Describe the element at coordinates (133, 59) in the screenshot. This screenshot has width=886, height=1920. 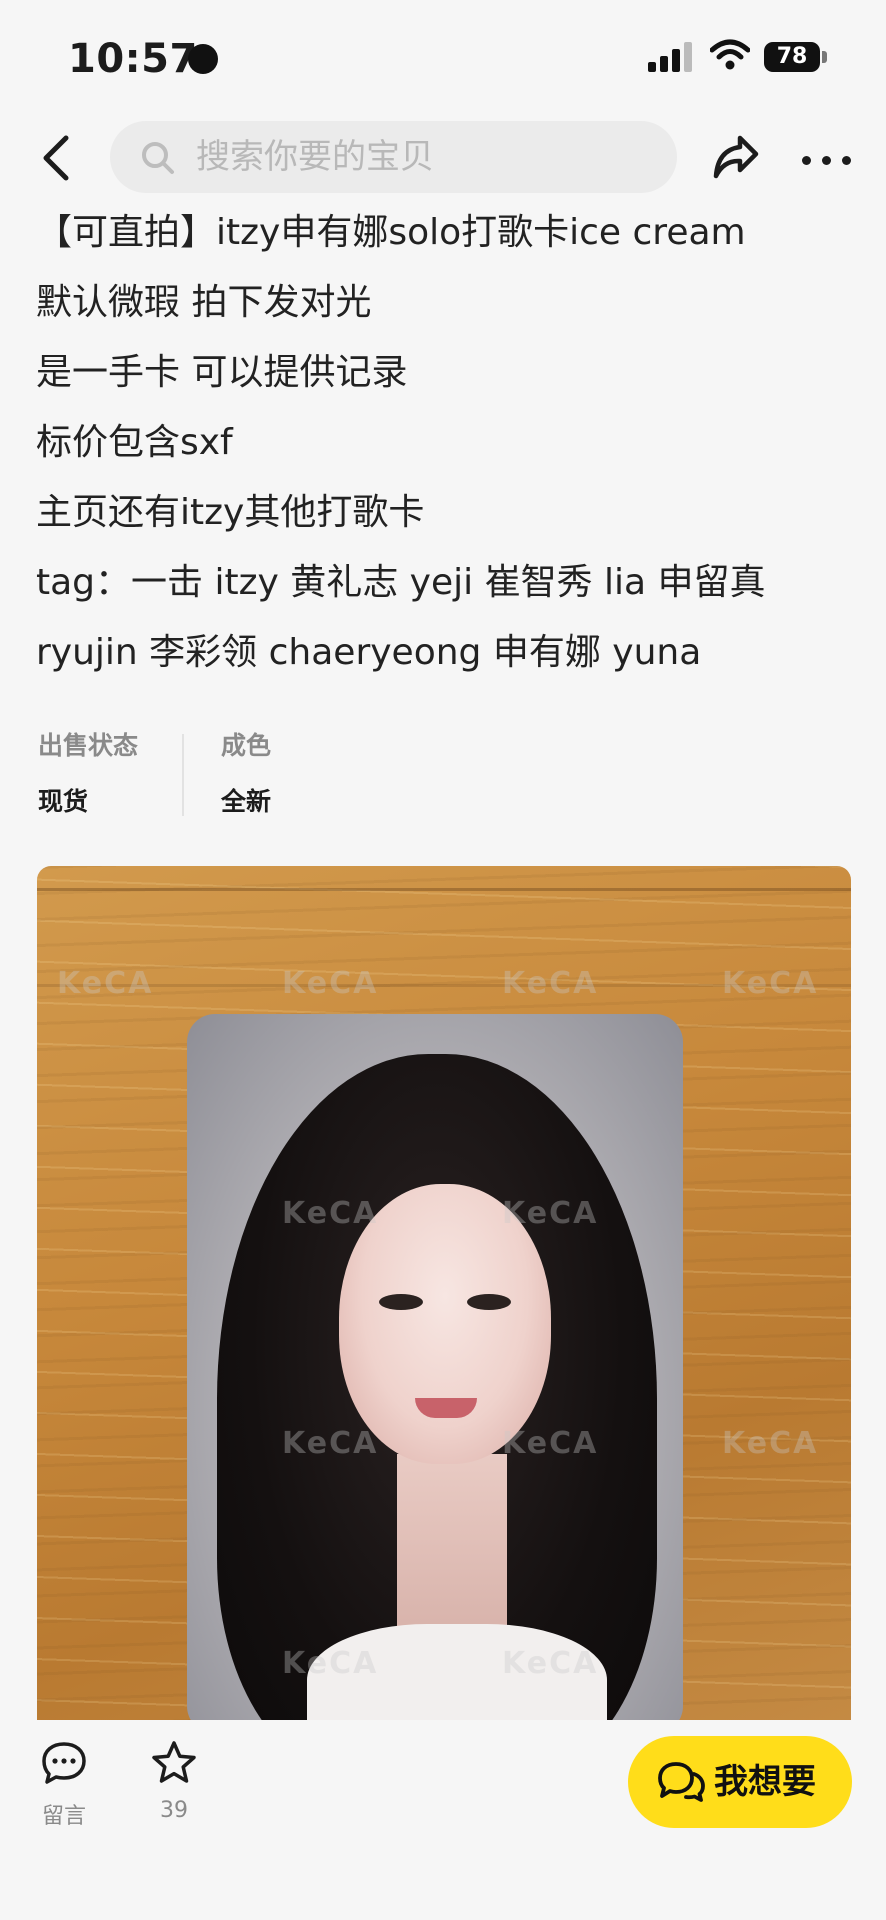
I see `status-time: 10:57` at that location.